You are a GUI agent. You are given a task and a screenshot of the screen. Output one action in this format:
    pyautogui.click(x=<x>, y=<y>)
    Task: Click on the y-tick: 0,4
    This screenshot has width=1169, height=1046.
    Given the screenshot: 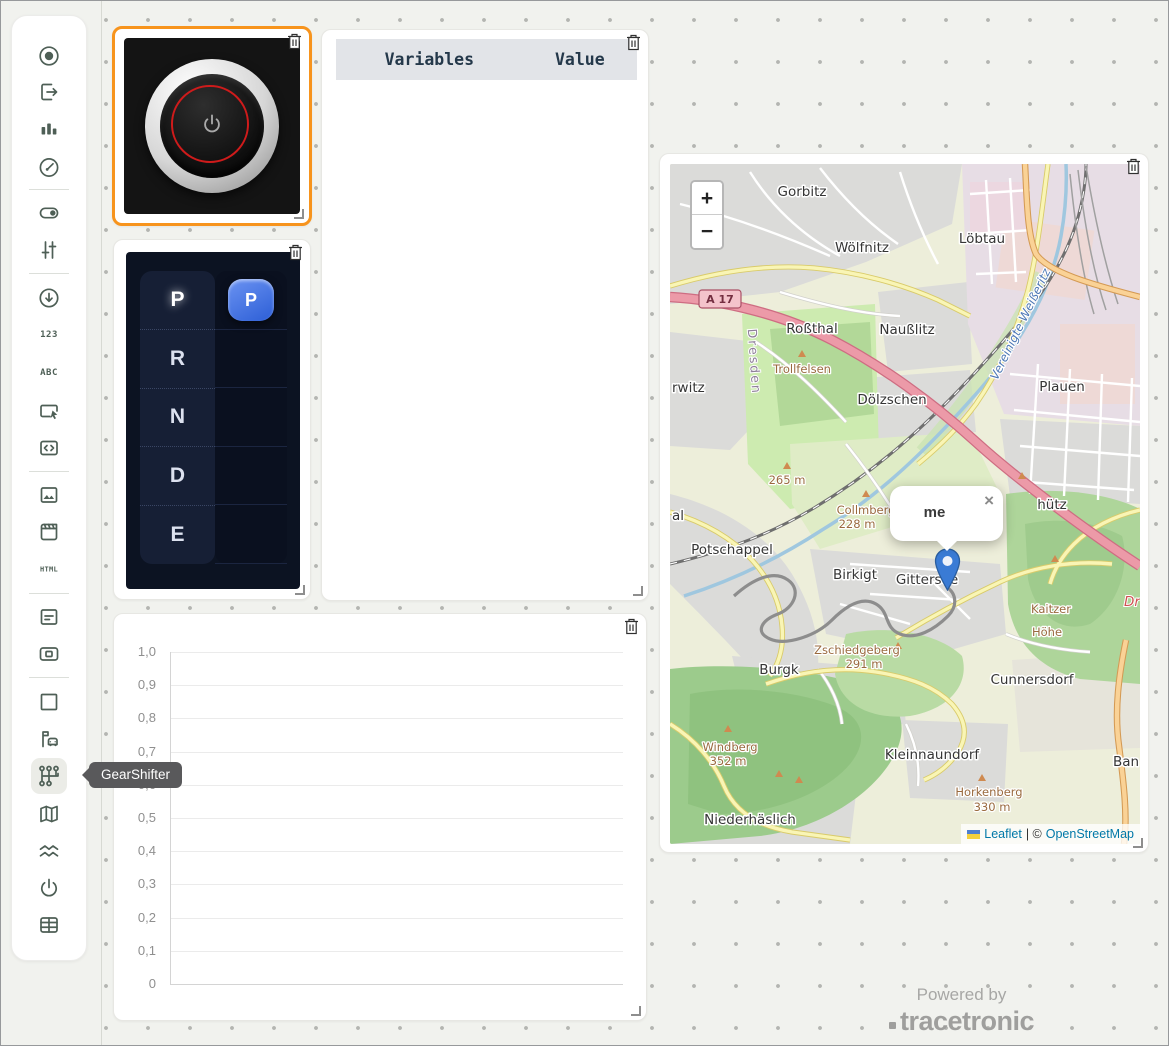 What is the action you would take?
    pyautogui.click(x=146, y=850)
    